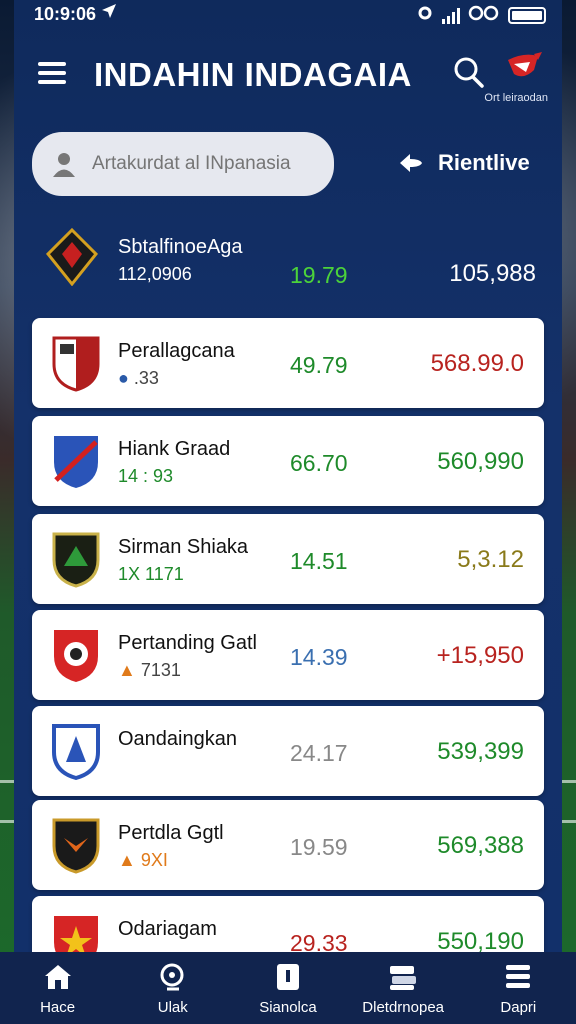 The width and height of the screenshot is (576, 1024). I want to click on team-sub: ▲ 7131, so click(149, 670).